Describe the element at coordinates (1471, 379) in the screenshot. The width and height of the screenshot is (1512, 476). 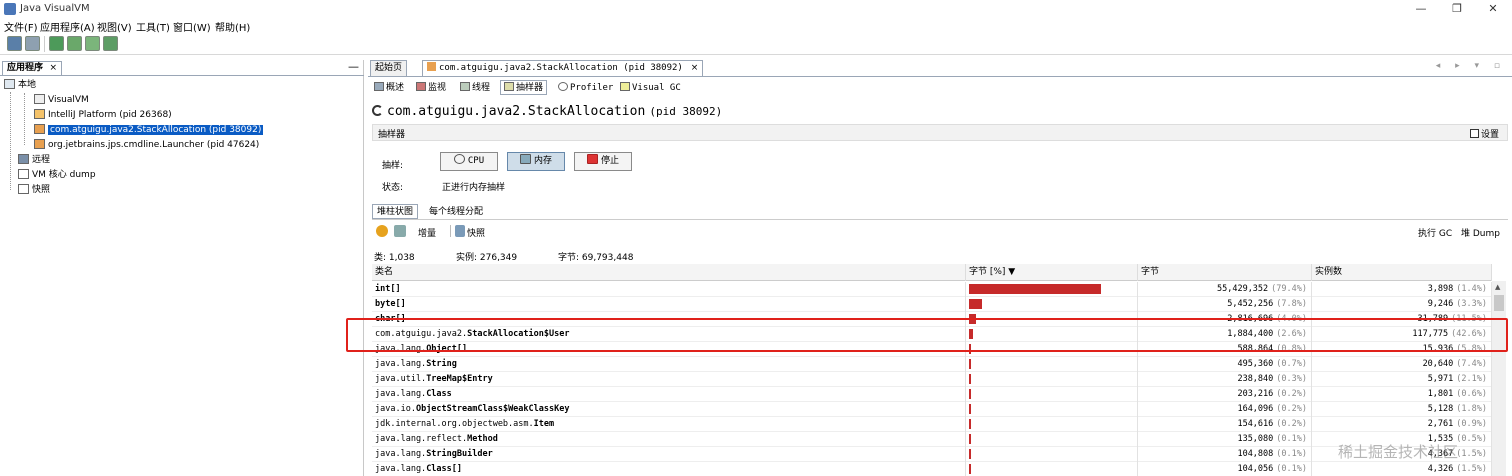
I see `instances-percent-value: (2.1%)` at that location.